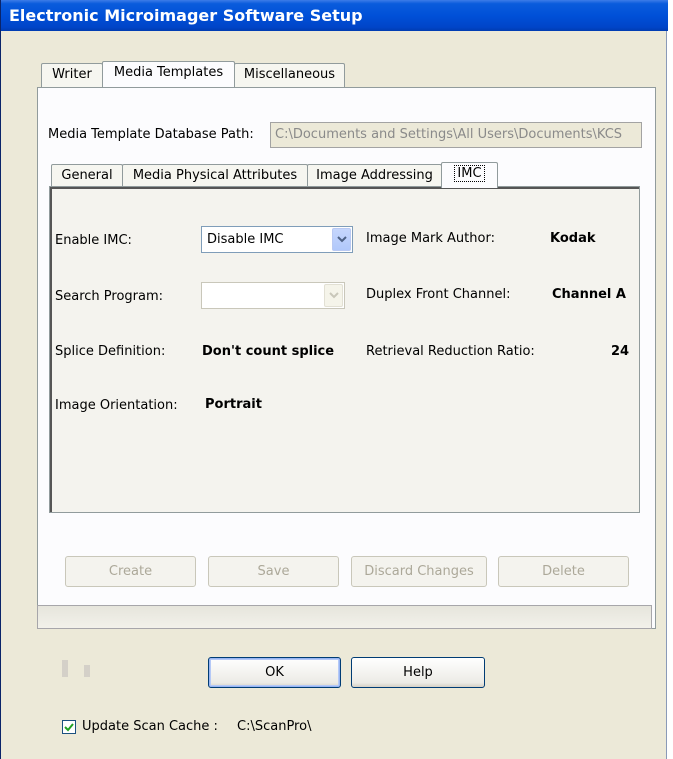 The width and height of the screenshot is (673, 759). What do you see at coordinates (151, 134) in the screenshot?
I see `db-path-label: Media Template Database Path:` at bounding box center [151, 134].